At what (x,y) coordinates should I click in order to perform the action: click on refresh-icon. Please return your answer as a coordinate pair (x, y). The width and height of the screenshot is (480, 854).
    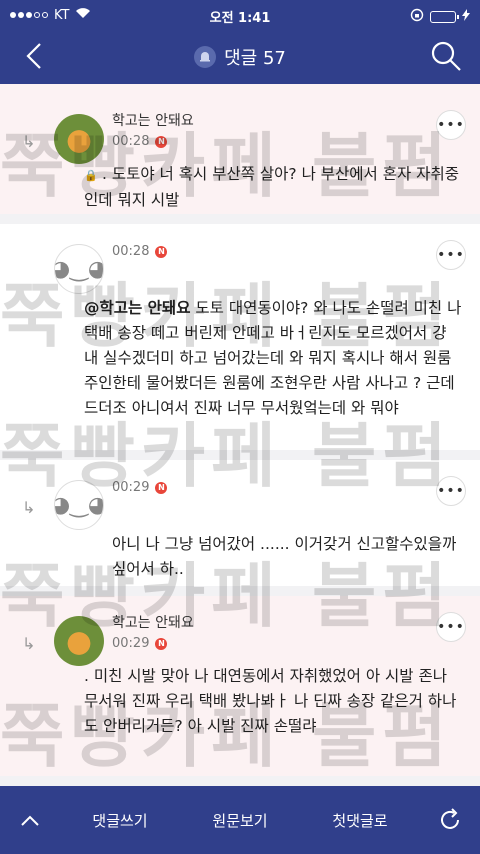
    Looking at the image, I should click on (450, 818).